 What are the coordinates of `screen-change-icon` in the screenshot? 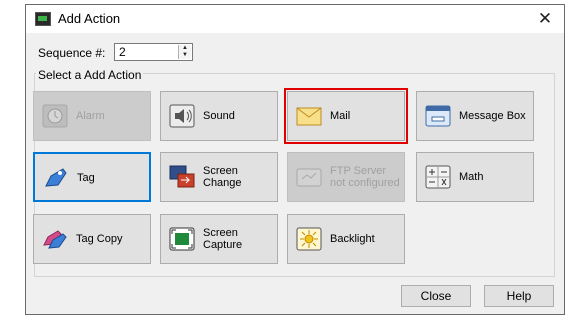 It's located at (182, 176).